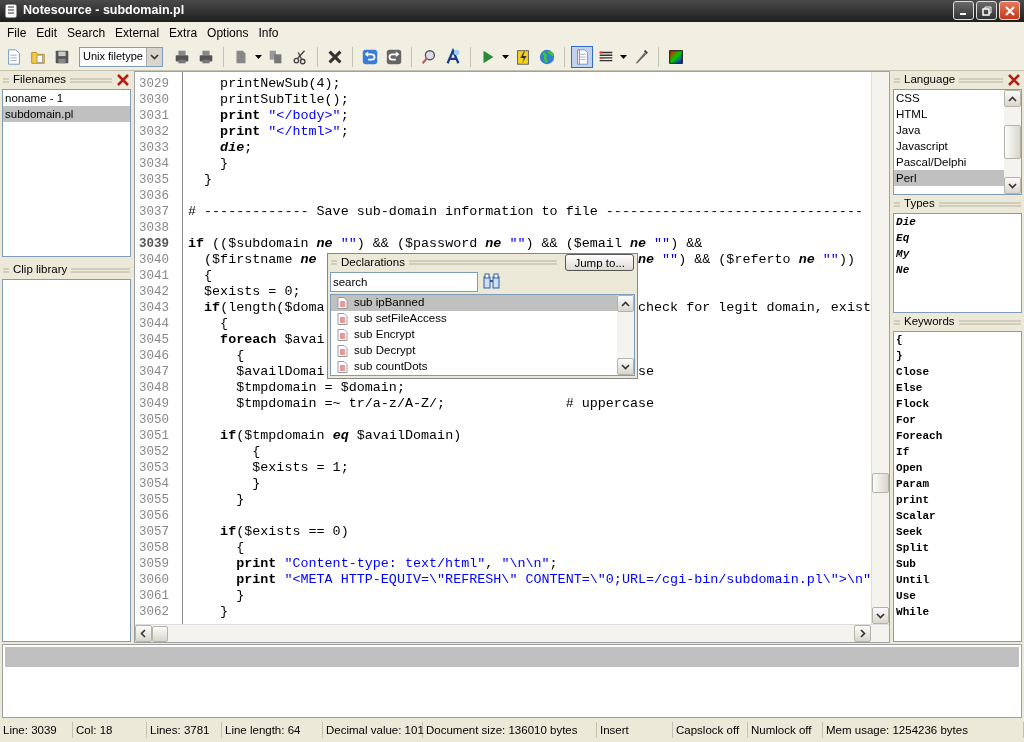 This screenshot has height=742, width=1024. What do you see at coordinates (862, 633) in the screenshot?
I see `scroll-right-icon` at bounding box center [862, 633].